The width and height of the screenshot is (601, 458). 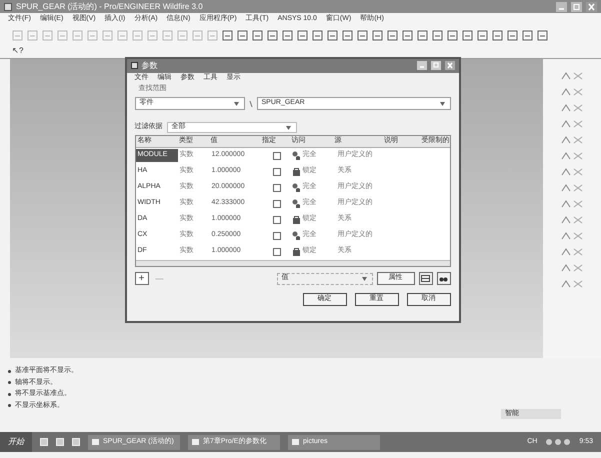 What do you see at coordinates (558, 442) in the screenshot?
I see `tray-icon` at bounding box center [558, 442].